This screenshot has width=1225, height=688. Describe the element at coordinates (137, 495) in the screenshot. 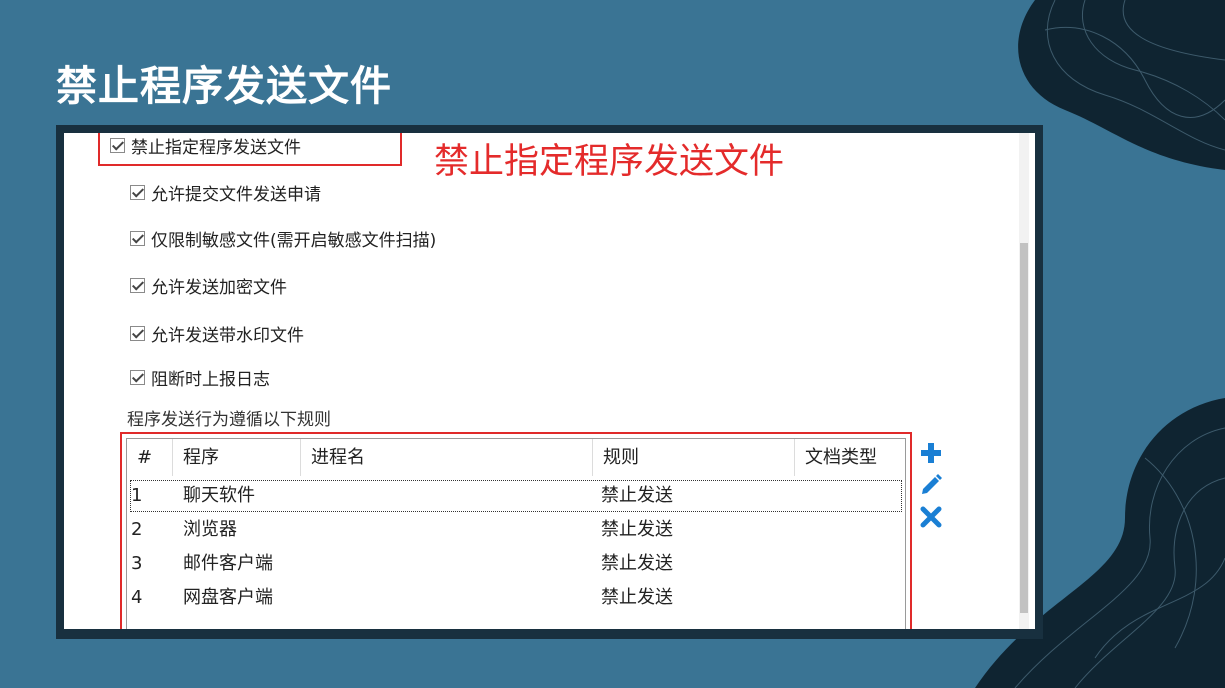

I see `row-index: 1` at that location.